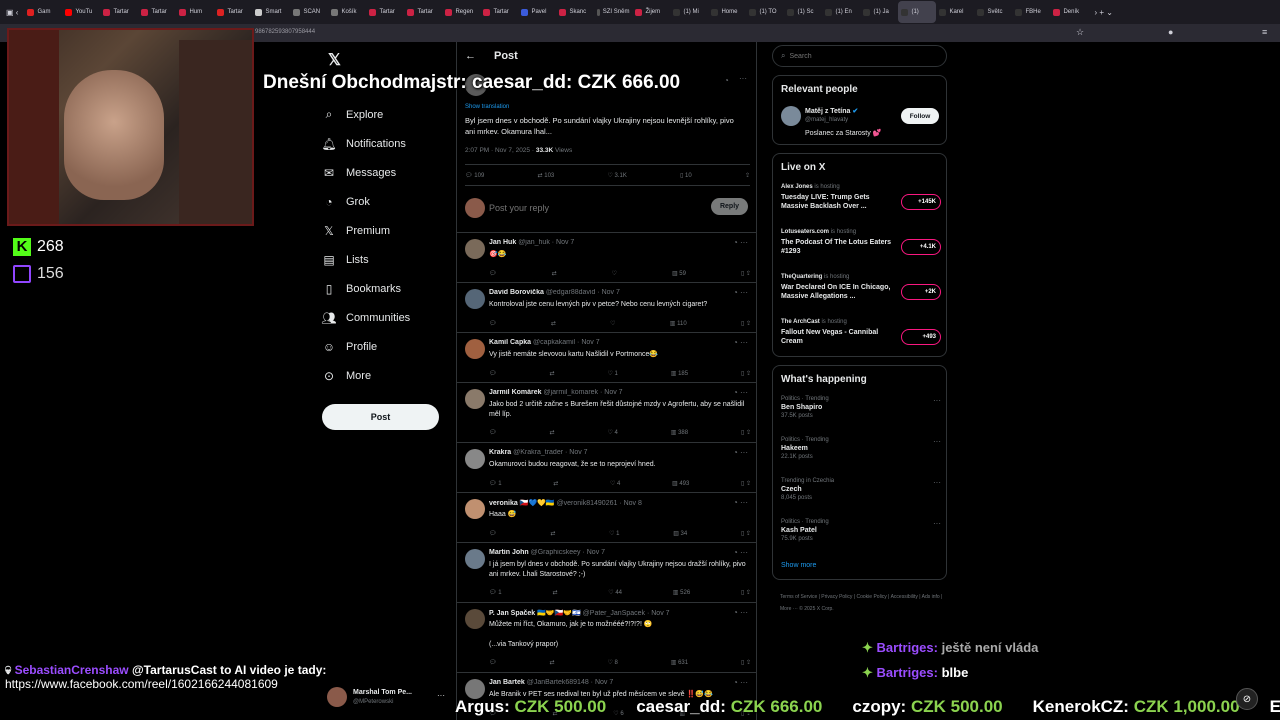 This screenshot has height=720, width=1280. What do you see at coordinates (678, 323) in the screenshot?
I see `views-icon: ▥ 110` at bounding box center [678, 323].